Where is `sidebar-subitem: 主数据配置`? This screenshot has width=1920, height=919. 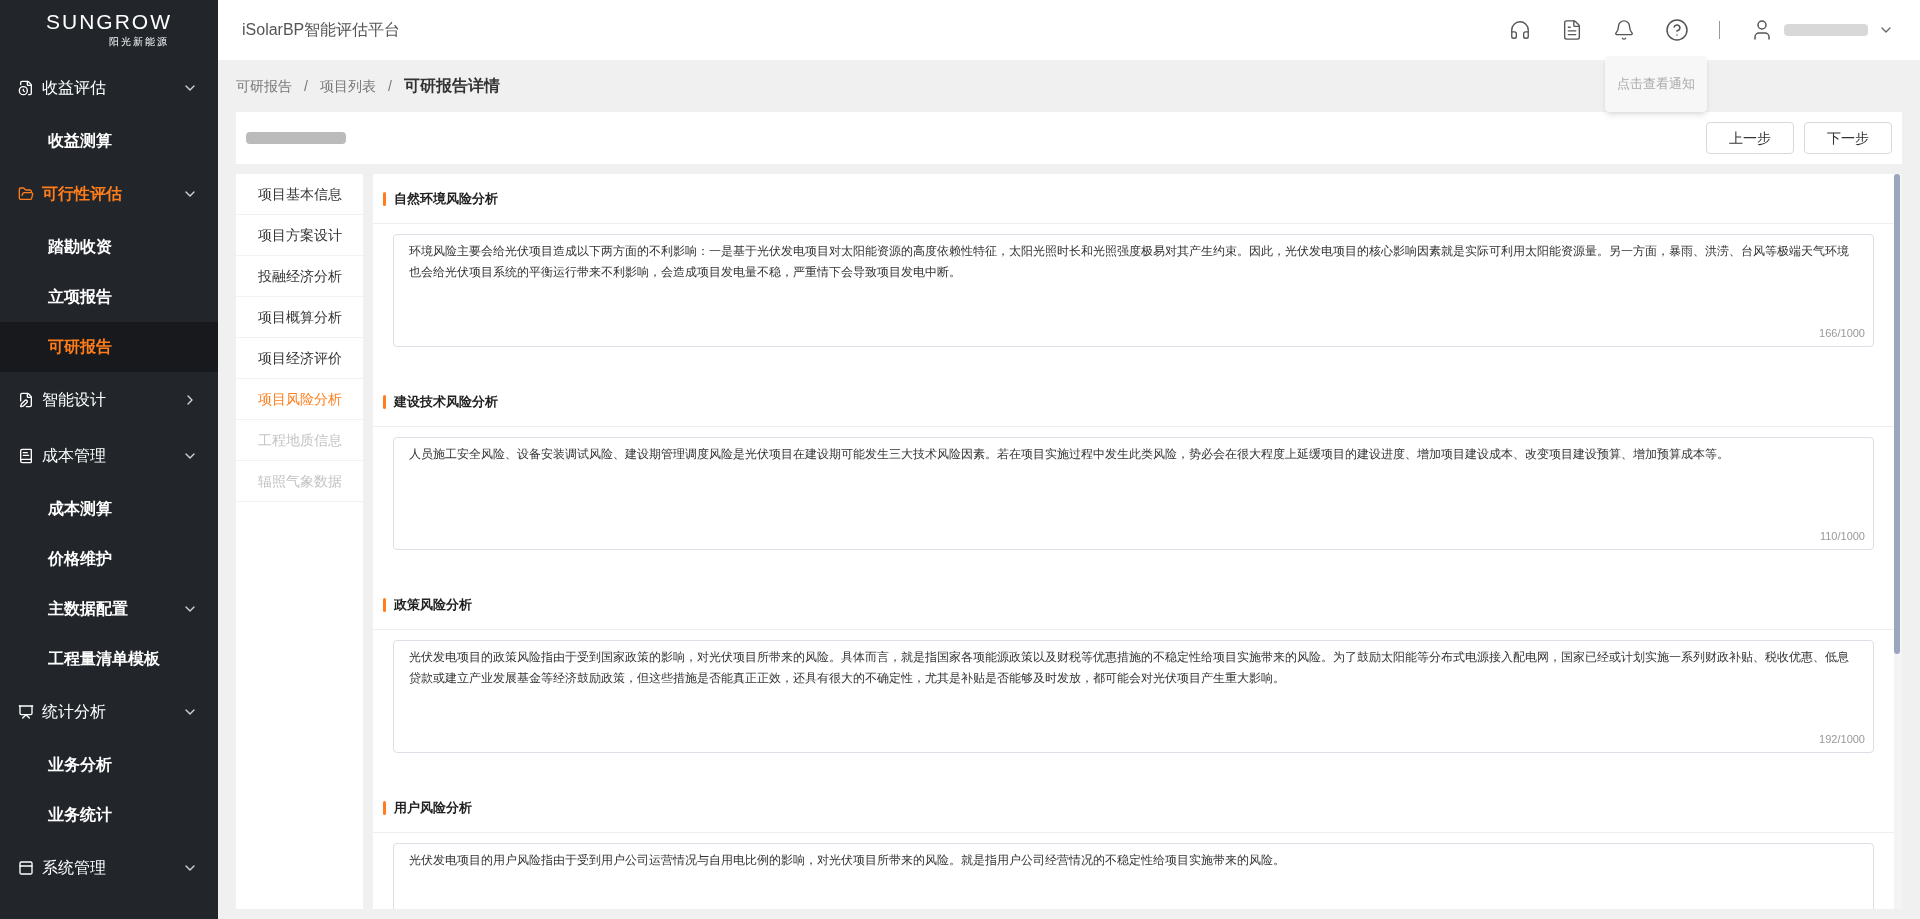
sidebar-subitem: 主数据配置 is located at coordinates (109, 609).